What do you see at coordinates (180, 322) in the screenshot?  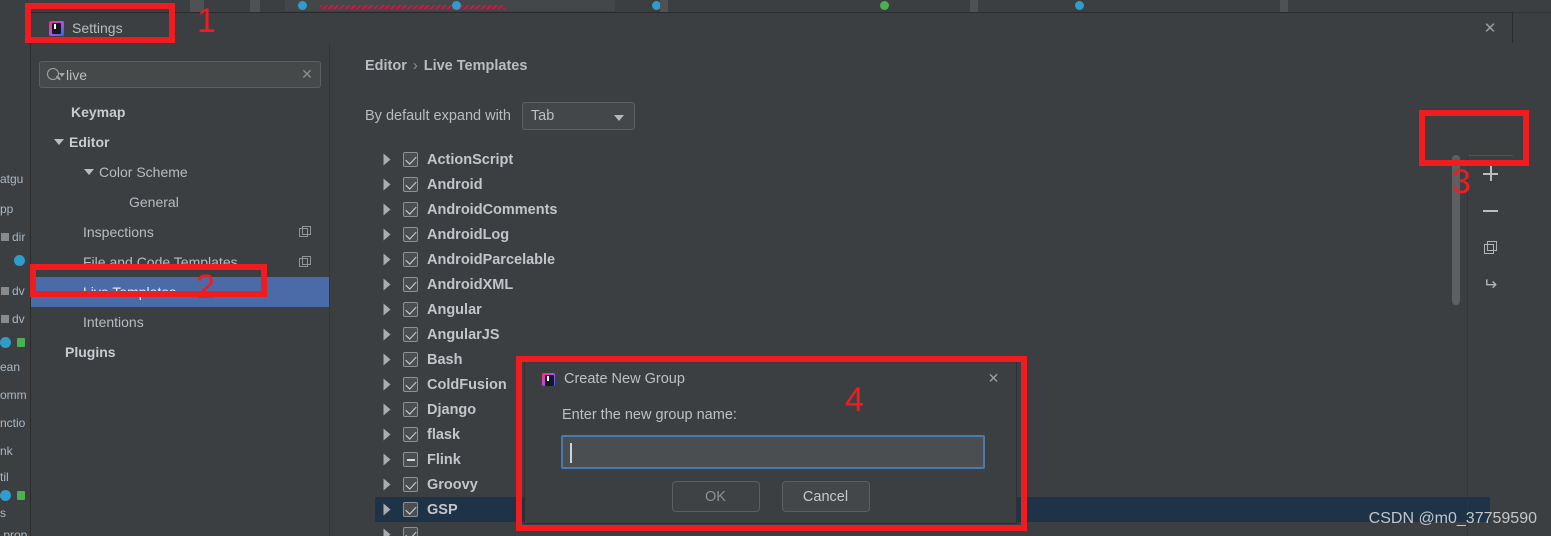 I see `sidebar-item-intentions: Intentions` at bounding box center [180, 322].